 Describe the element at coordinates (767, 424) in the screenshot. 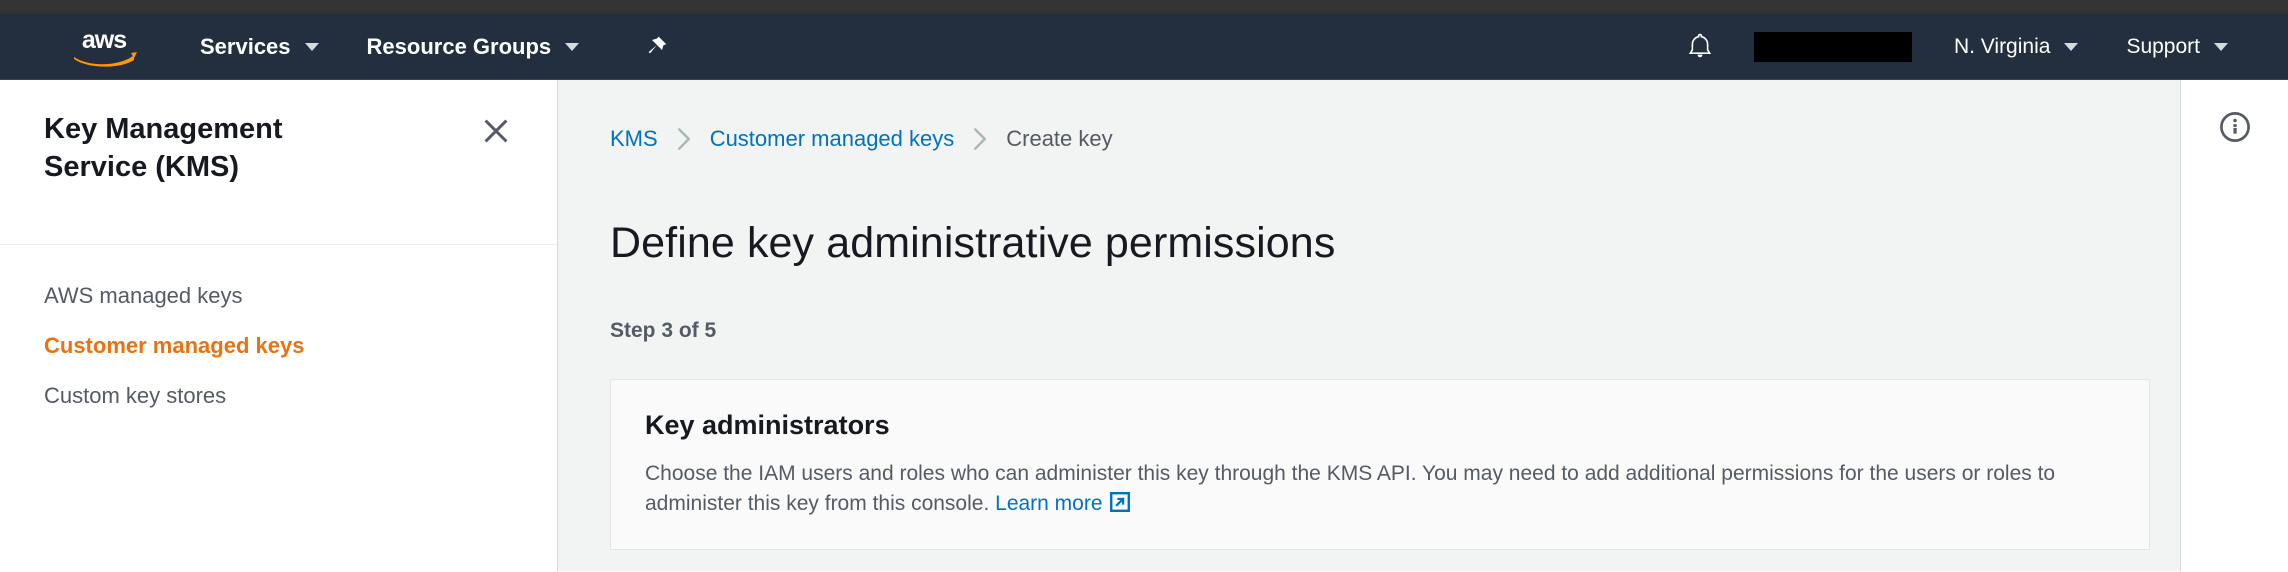

I see `card-title: Key administrators` at that location.